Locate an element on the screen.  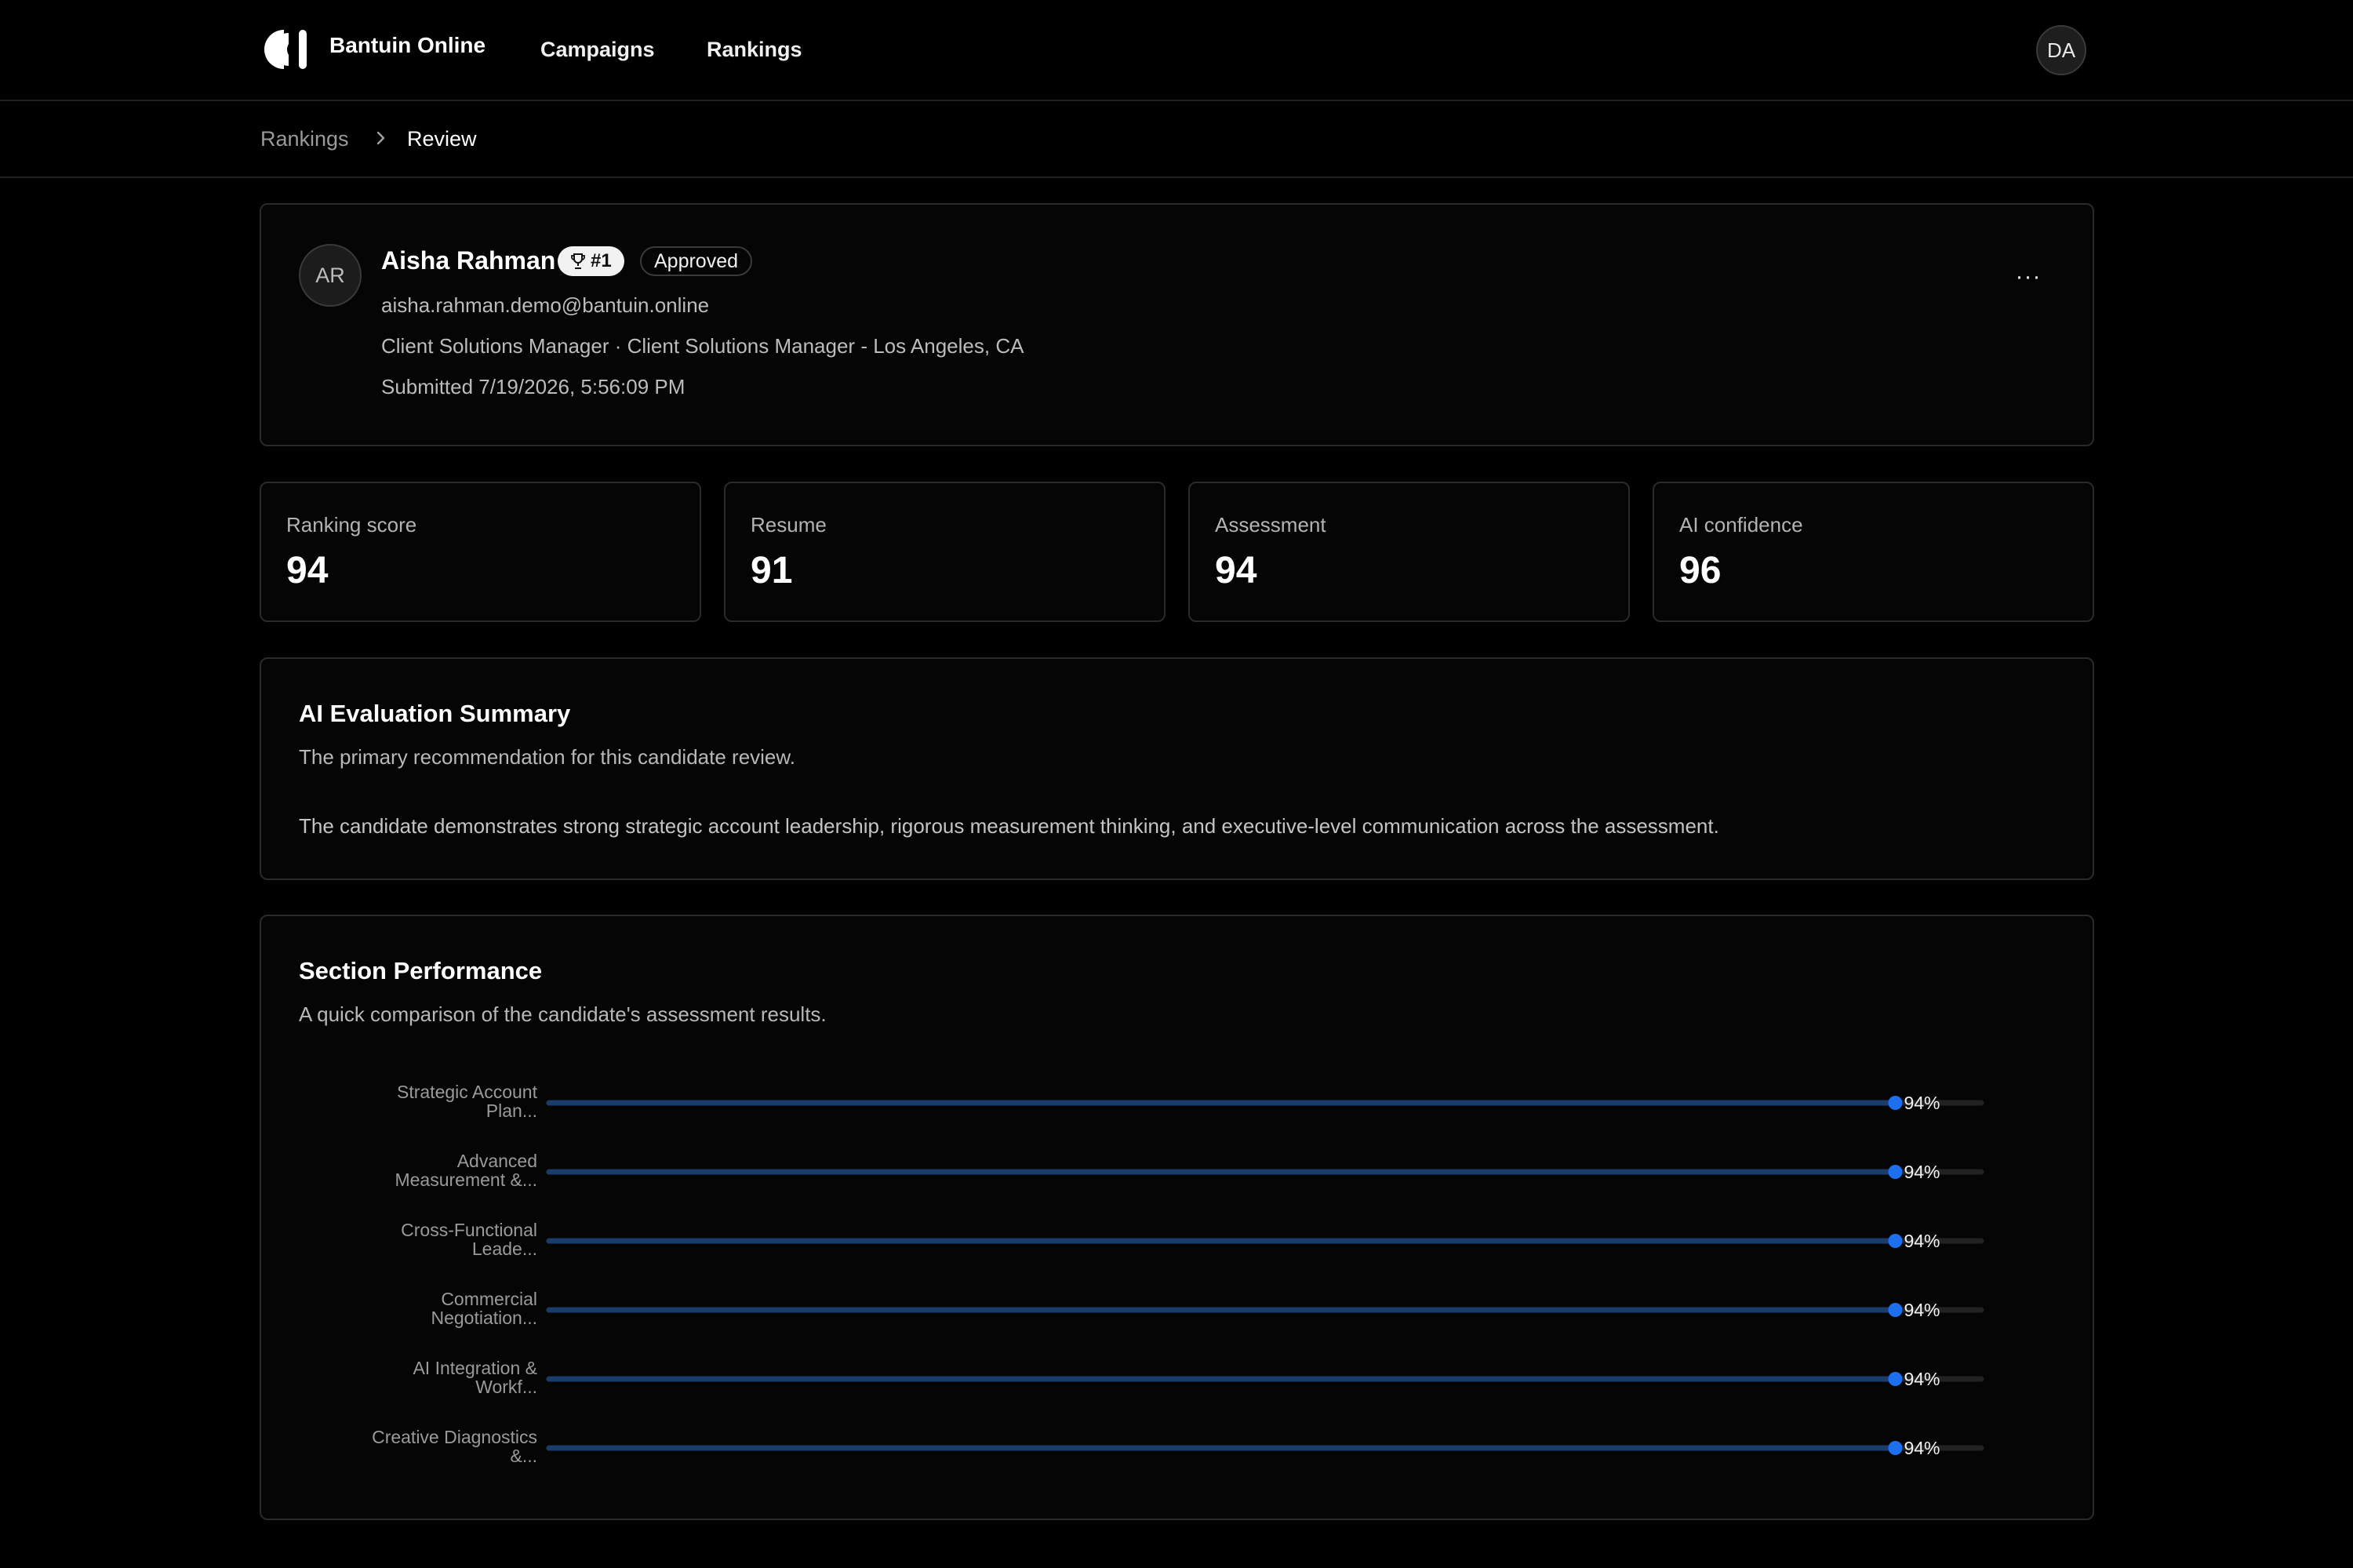
chevron-right-icon is located at coordinates (380, 138).